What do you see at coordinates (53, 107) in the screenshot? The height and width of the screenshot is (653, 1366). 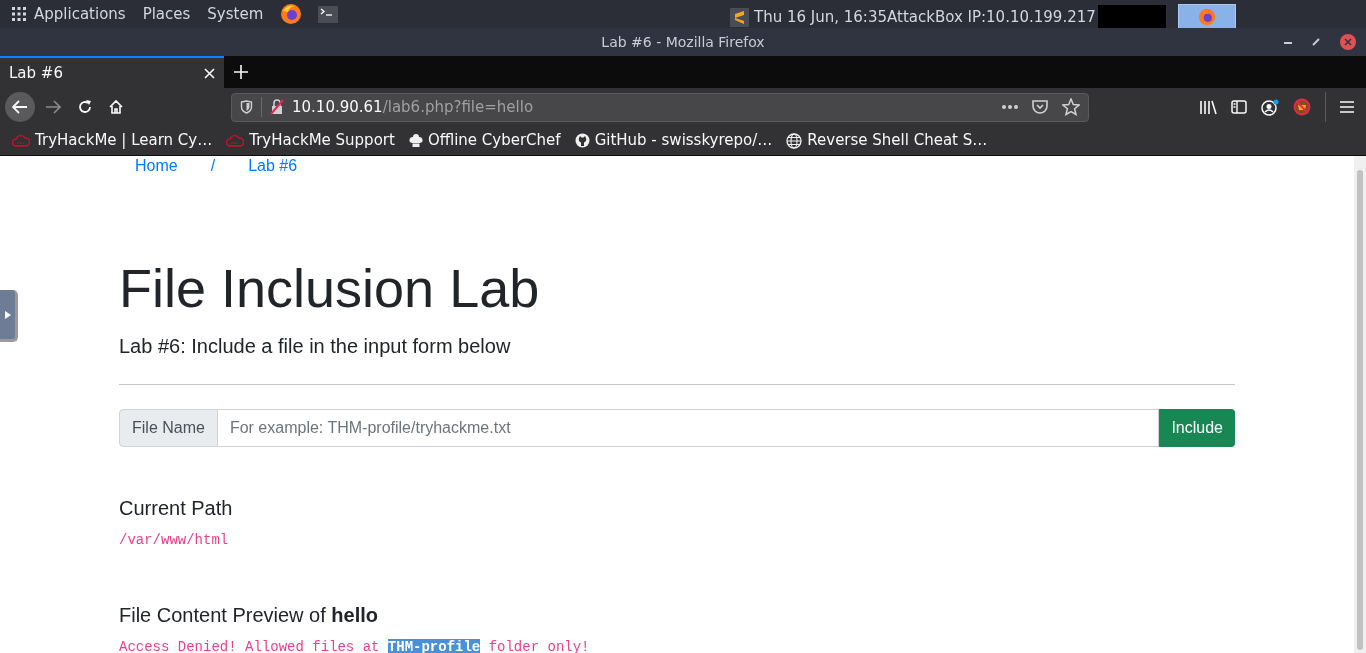 I see `forward-arrow-icon` at bounding box center [53, 107].